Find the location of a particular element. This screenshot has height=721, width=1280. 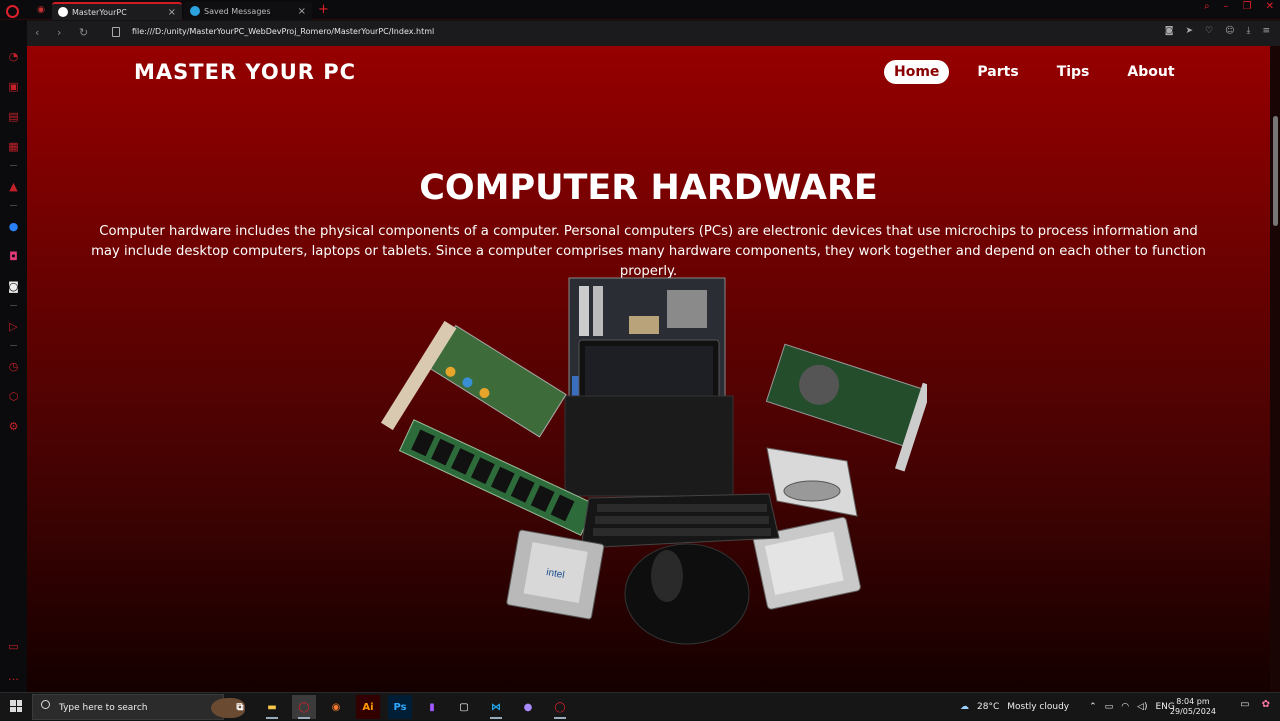

minimize-button: – is located at coordinates (1226, 6).